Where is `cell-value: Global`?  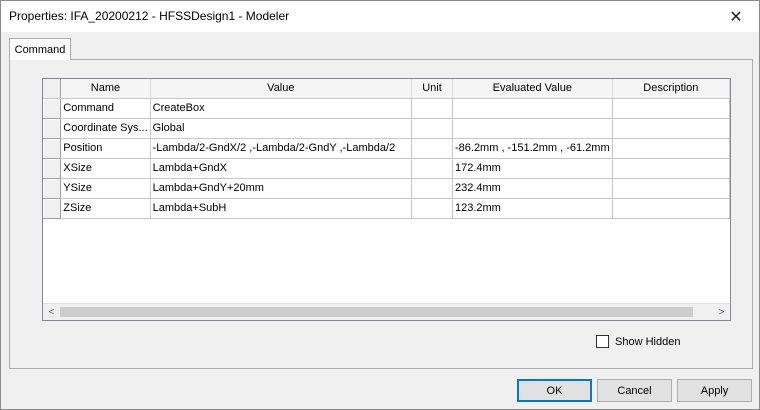 cell-value: Global is located at coordinates (281, 128).